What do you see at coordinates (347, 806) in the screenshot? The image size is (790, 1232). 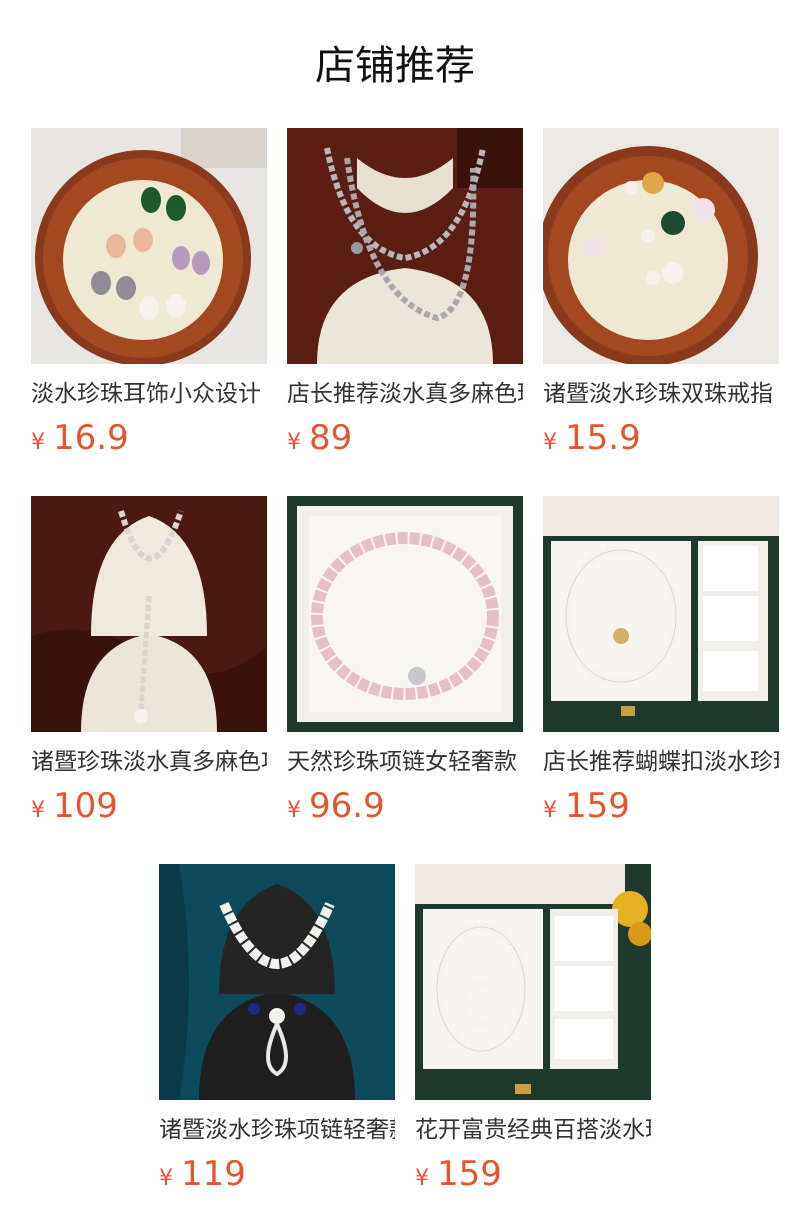 I see `price-value: 96.9` at bounding box center [347, 806].